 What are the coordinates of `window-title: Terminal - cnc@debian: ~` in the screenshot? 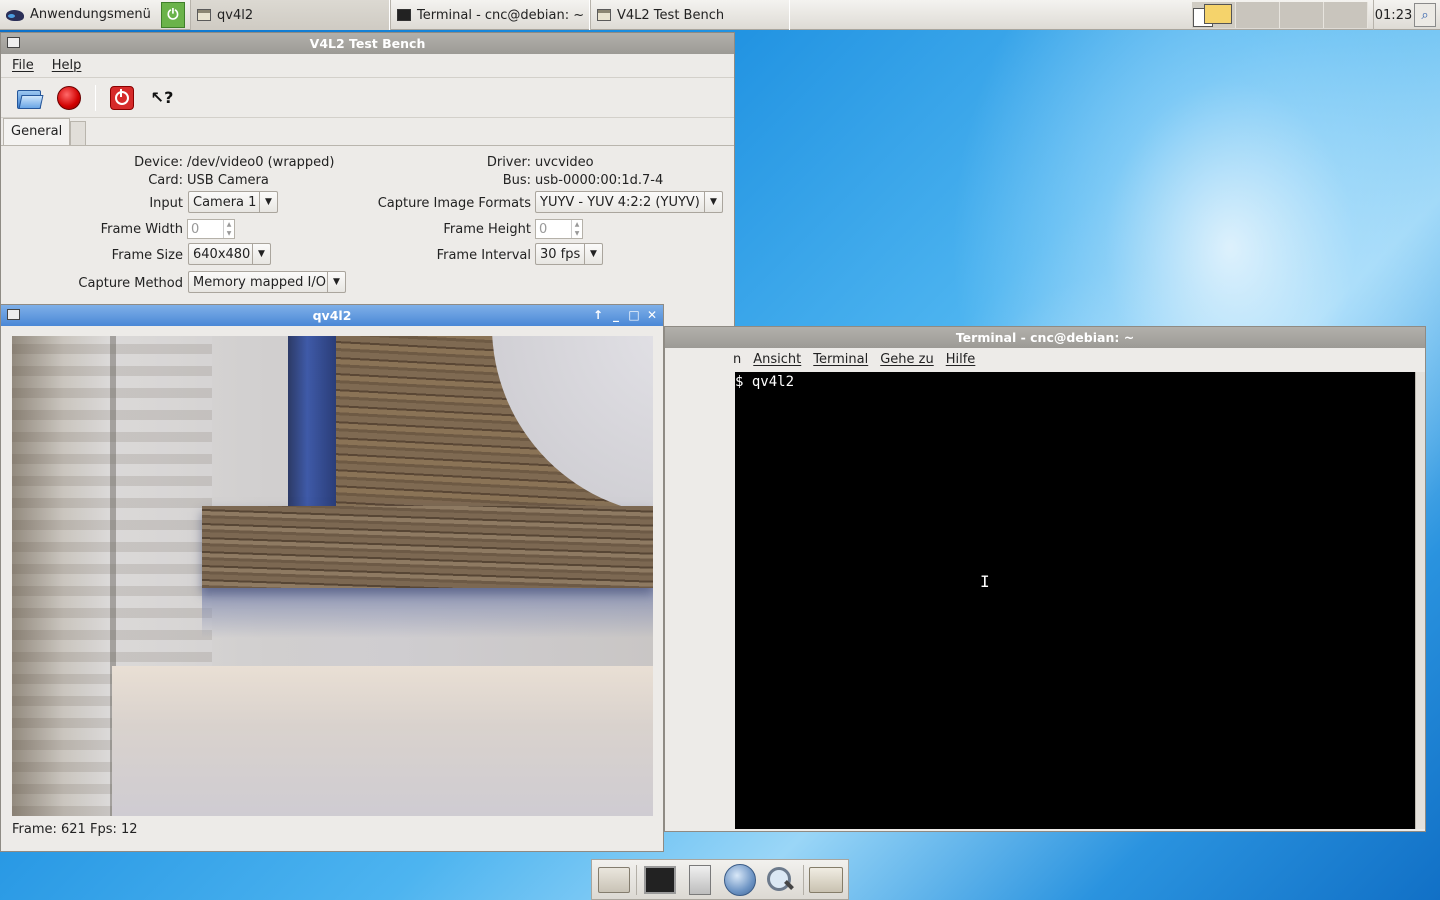 It's located at (1045, 337).